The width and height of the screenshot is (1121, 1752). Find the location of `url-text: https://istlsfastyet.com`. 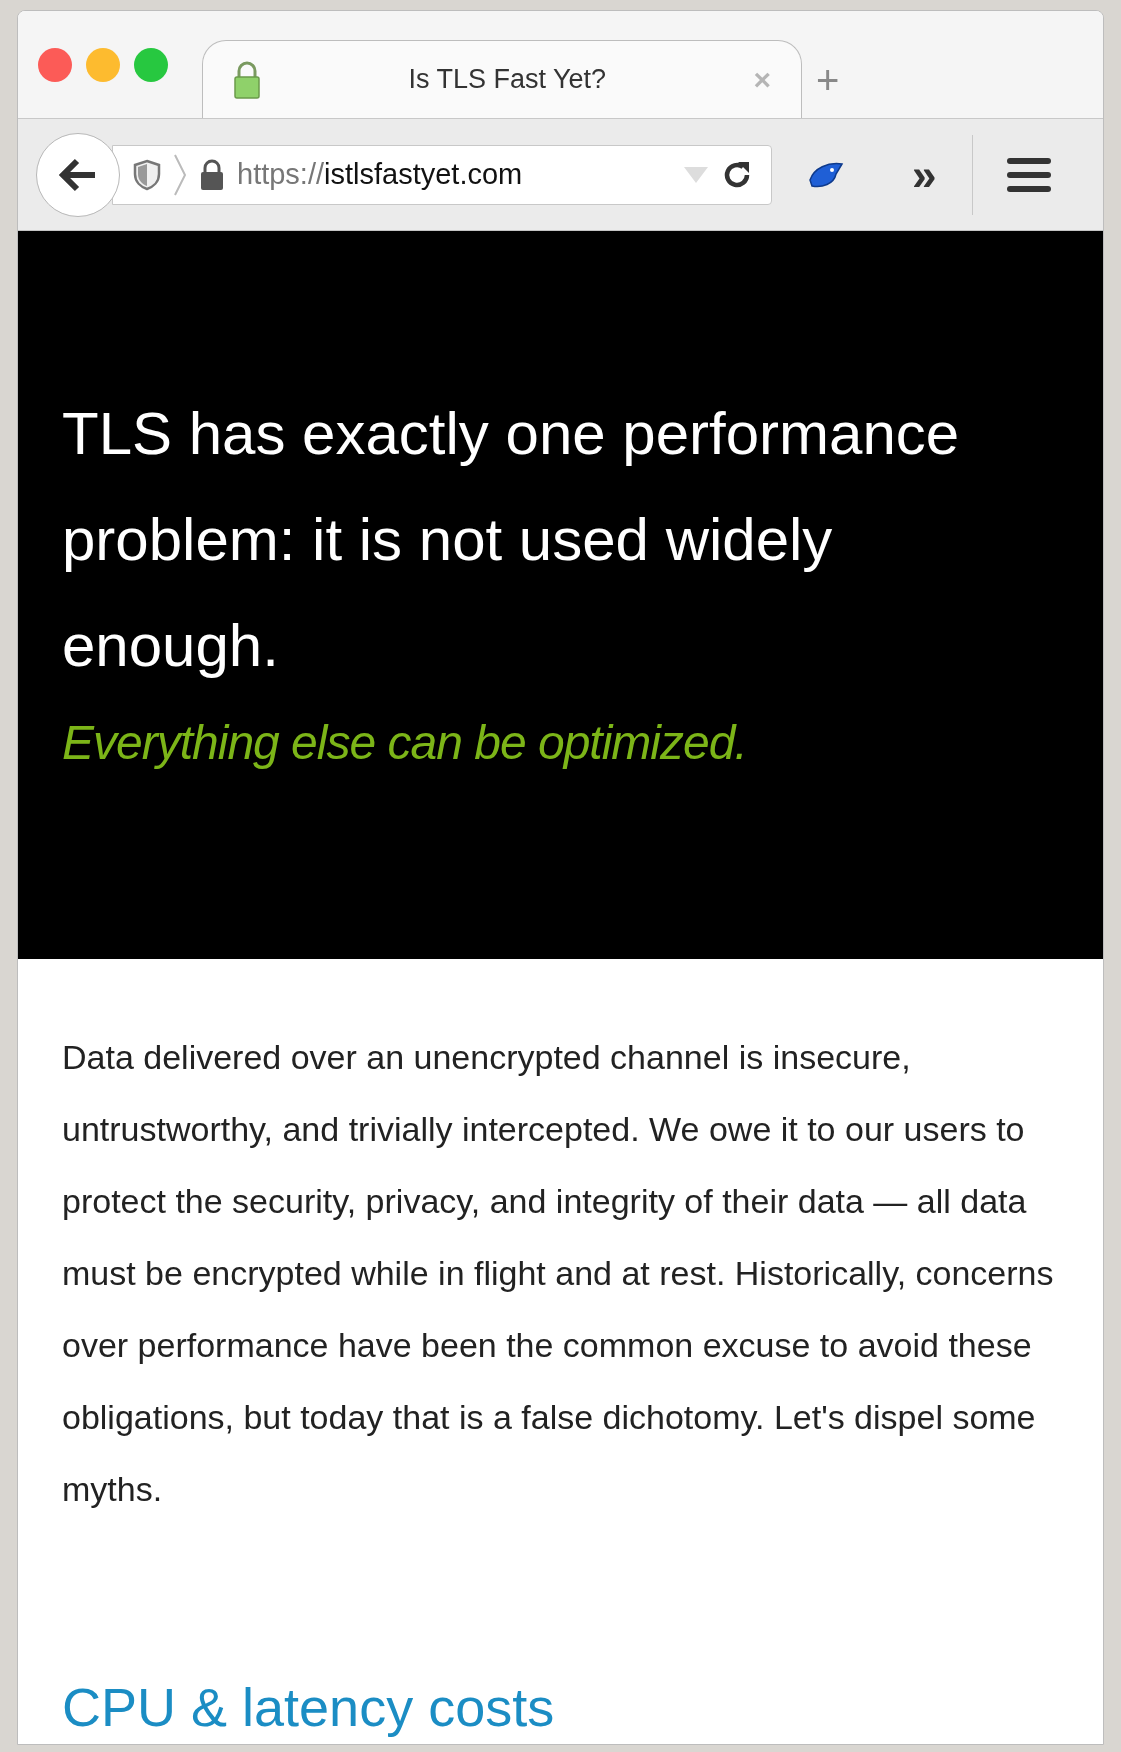

url-text: https://istlsfastyet.com is located at coordinates (380, 174).